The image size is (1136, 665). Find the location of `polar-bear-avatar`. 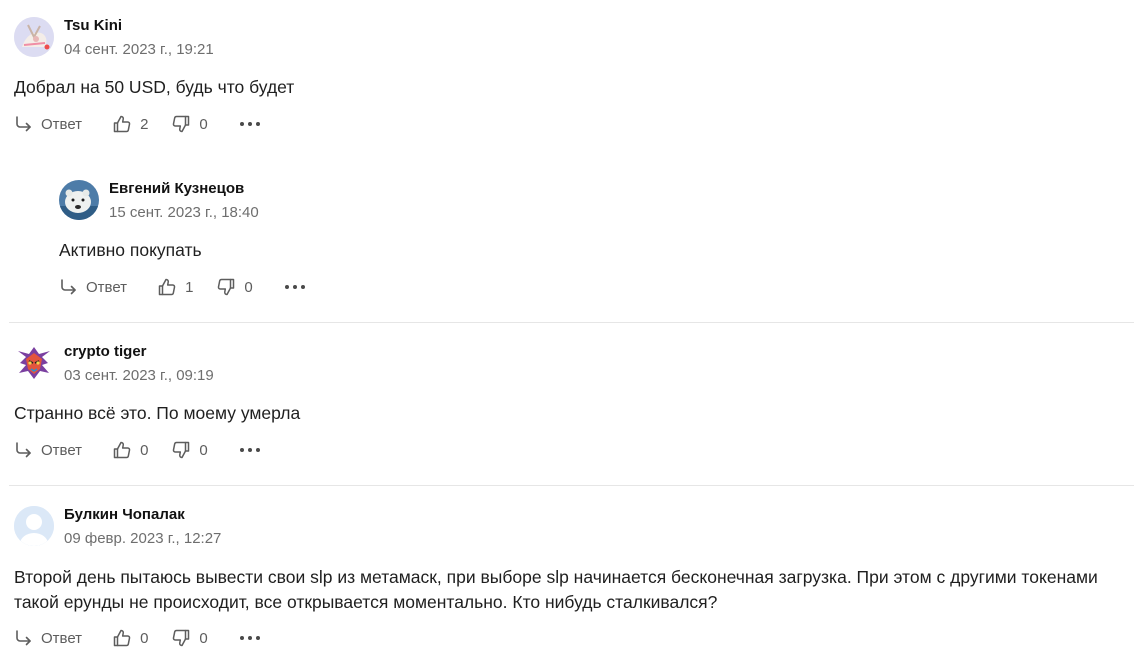

polar-bear-avatar is located at coordinates (79, 200).